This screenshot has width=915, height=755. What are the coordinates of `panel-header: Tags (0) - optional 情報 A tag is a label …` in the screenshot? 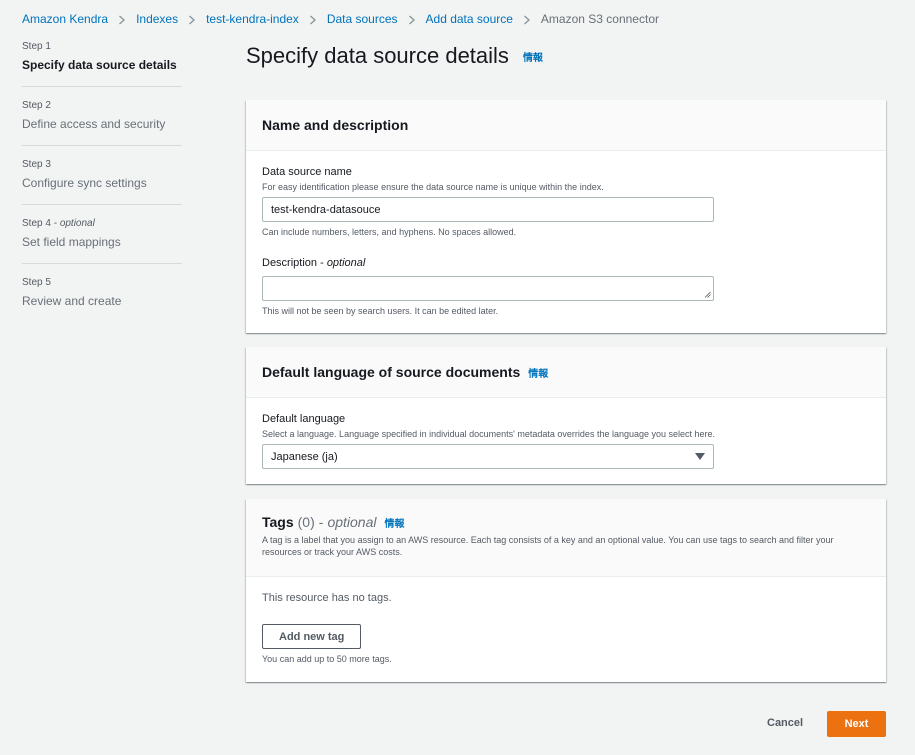 It's located at (566, 538).